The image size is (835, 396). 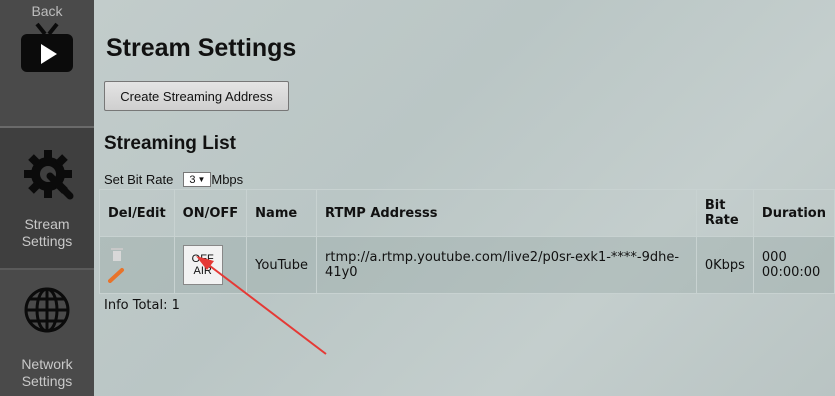 I want to click on col-name: Name, so click(x=282, y=213).